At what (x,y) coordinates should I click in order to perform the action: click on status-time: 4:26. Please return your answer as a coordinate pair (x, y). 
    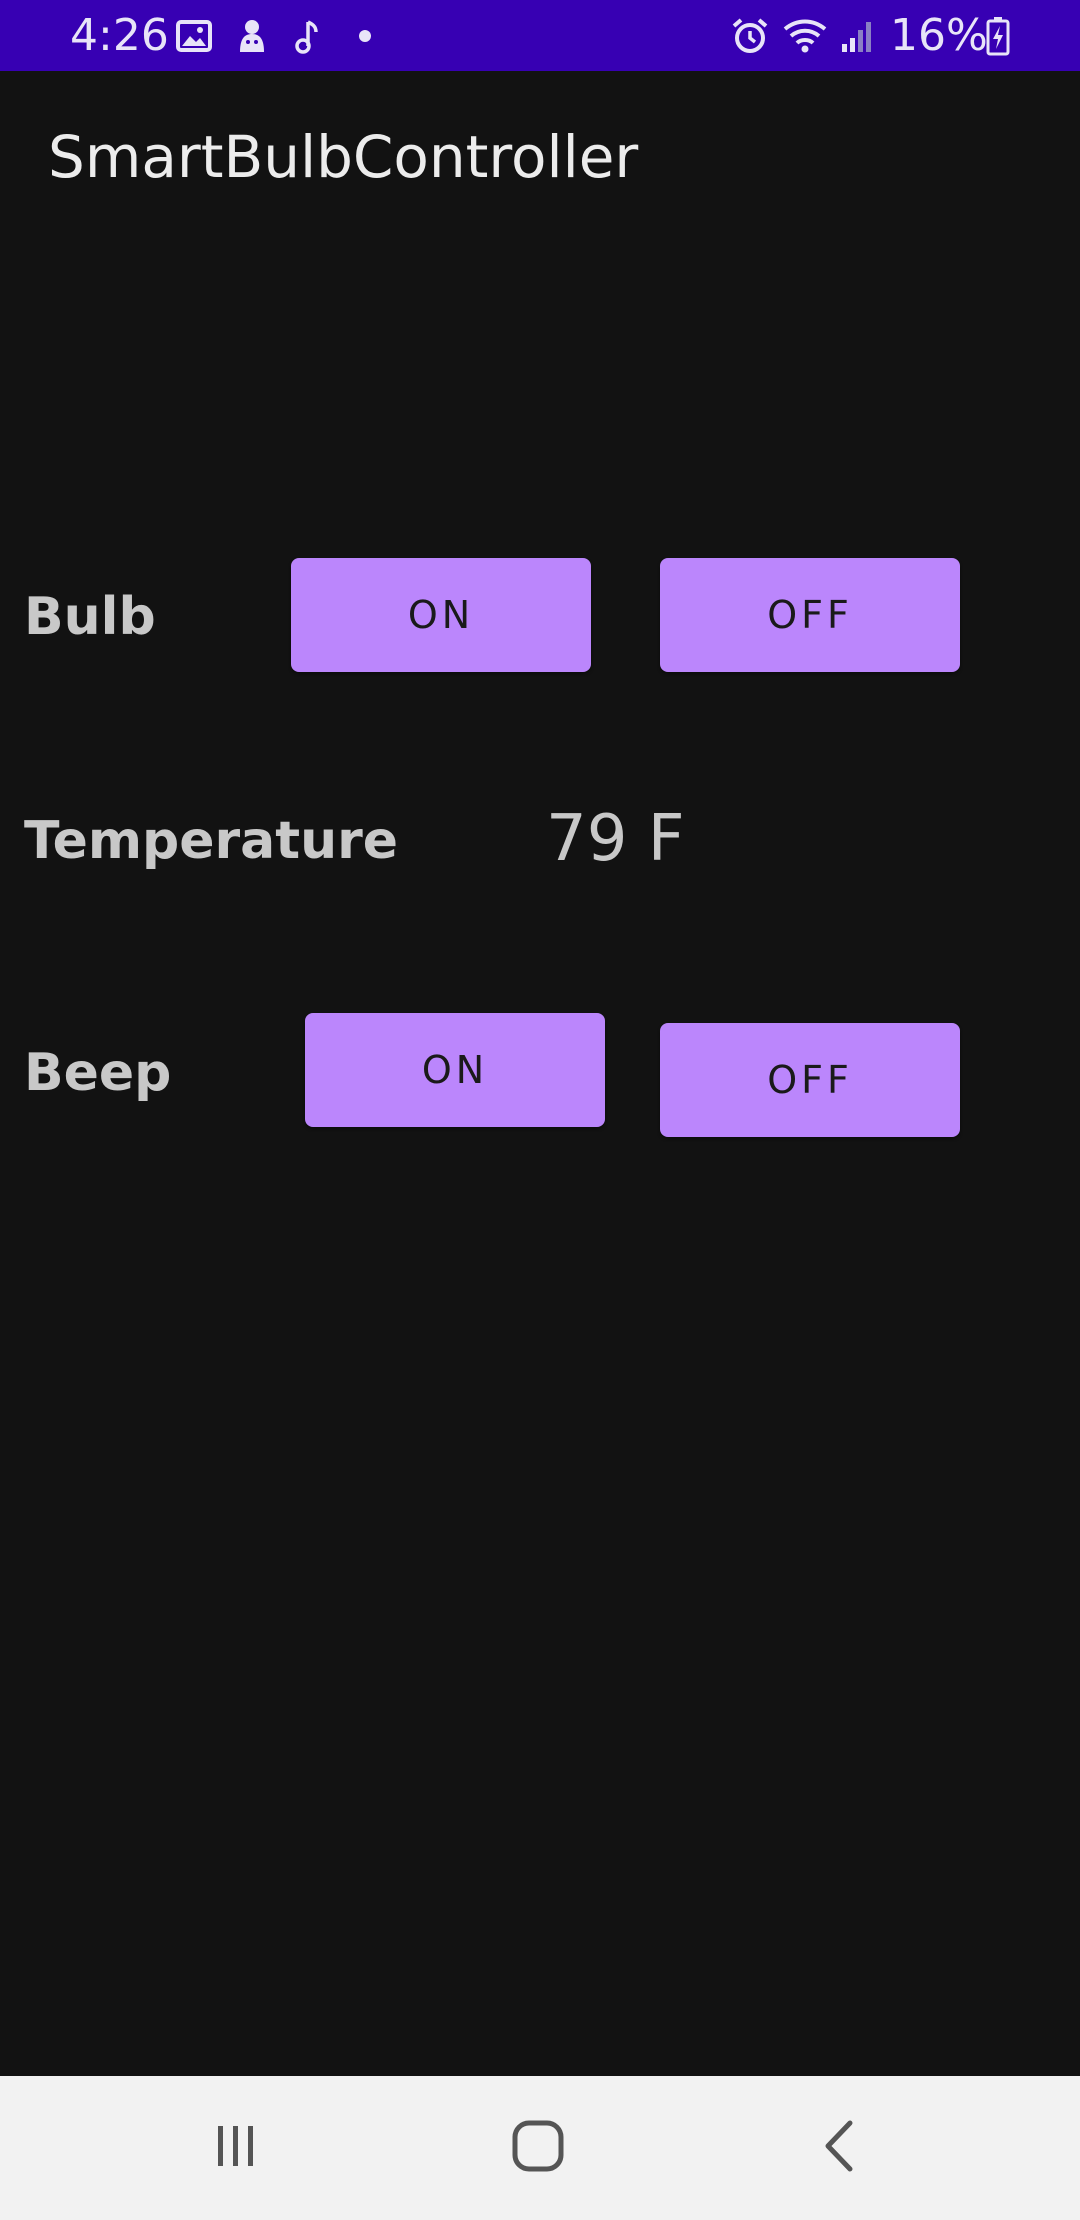
    Looking at the image, I should click on (119, 35).